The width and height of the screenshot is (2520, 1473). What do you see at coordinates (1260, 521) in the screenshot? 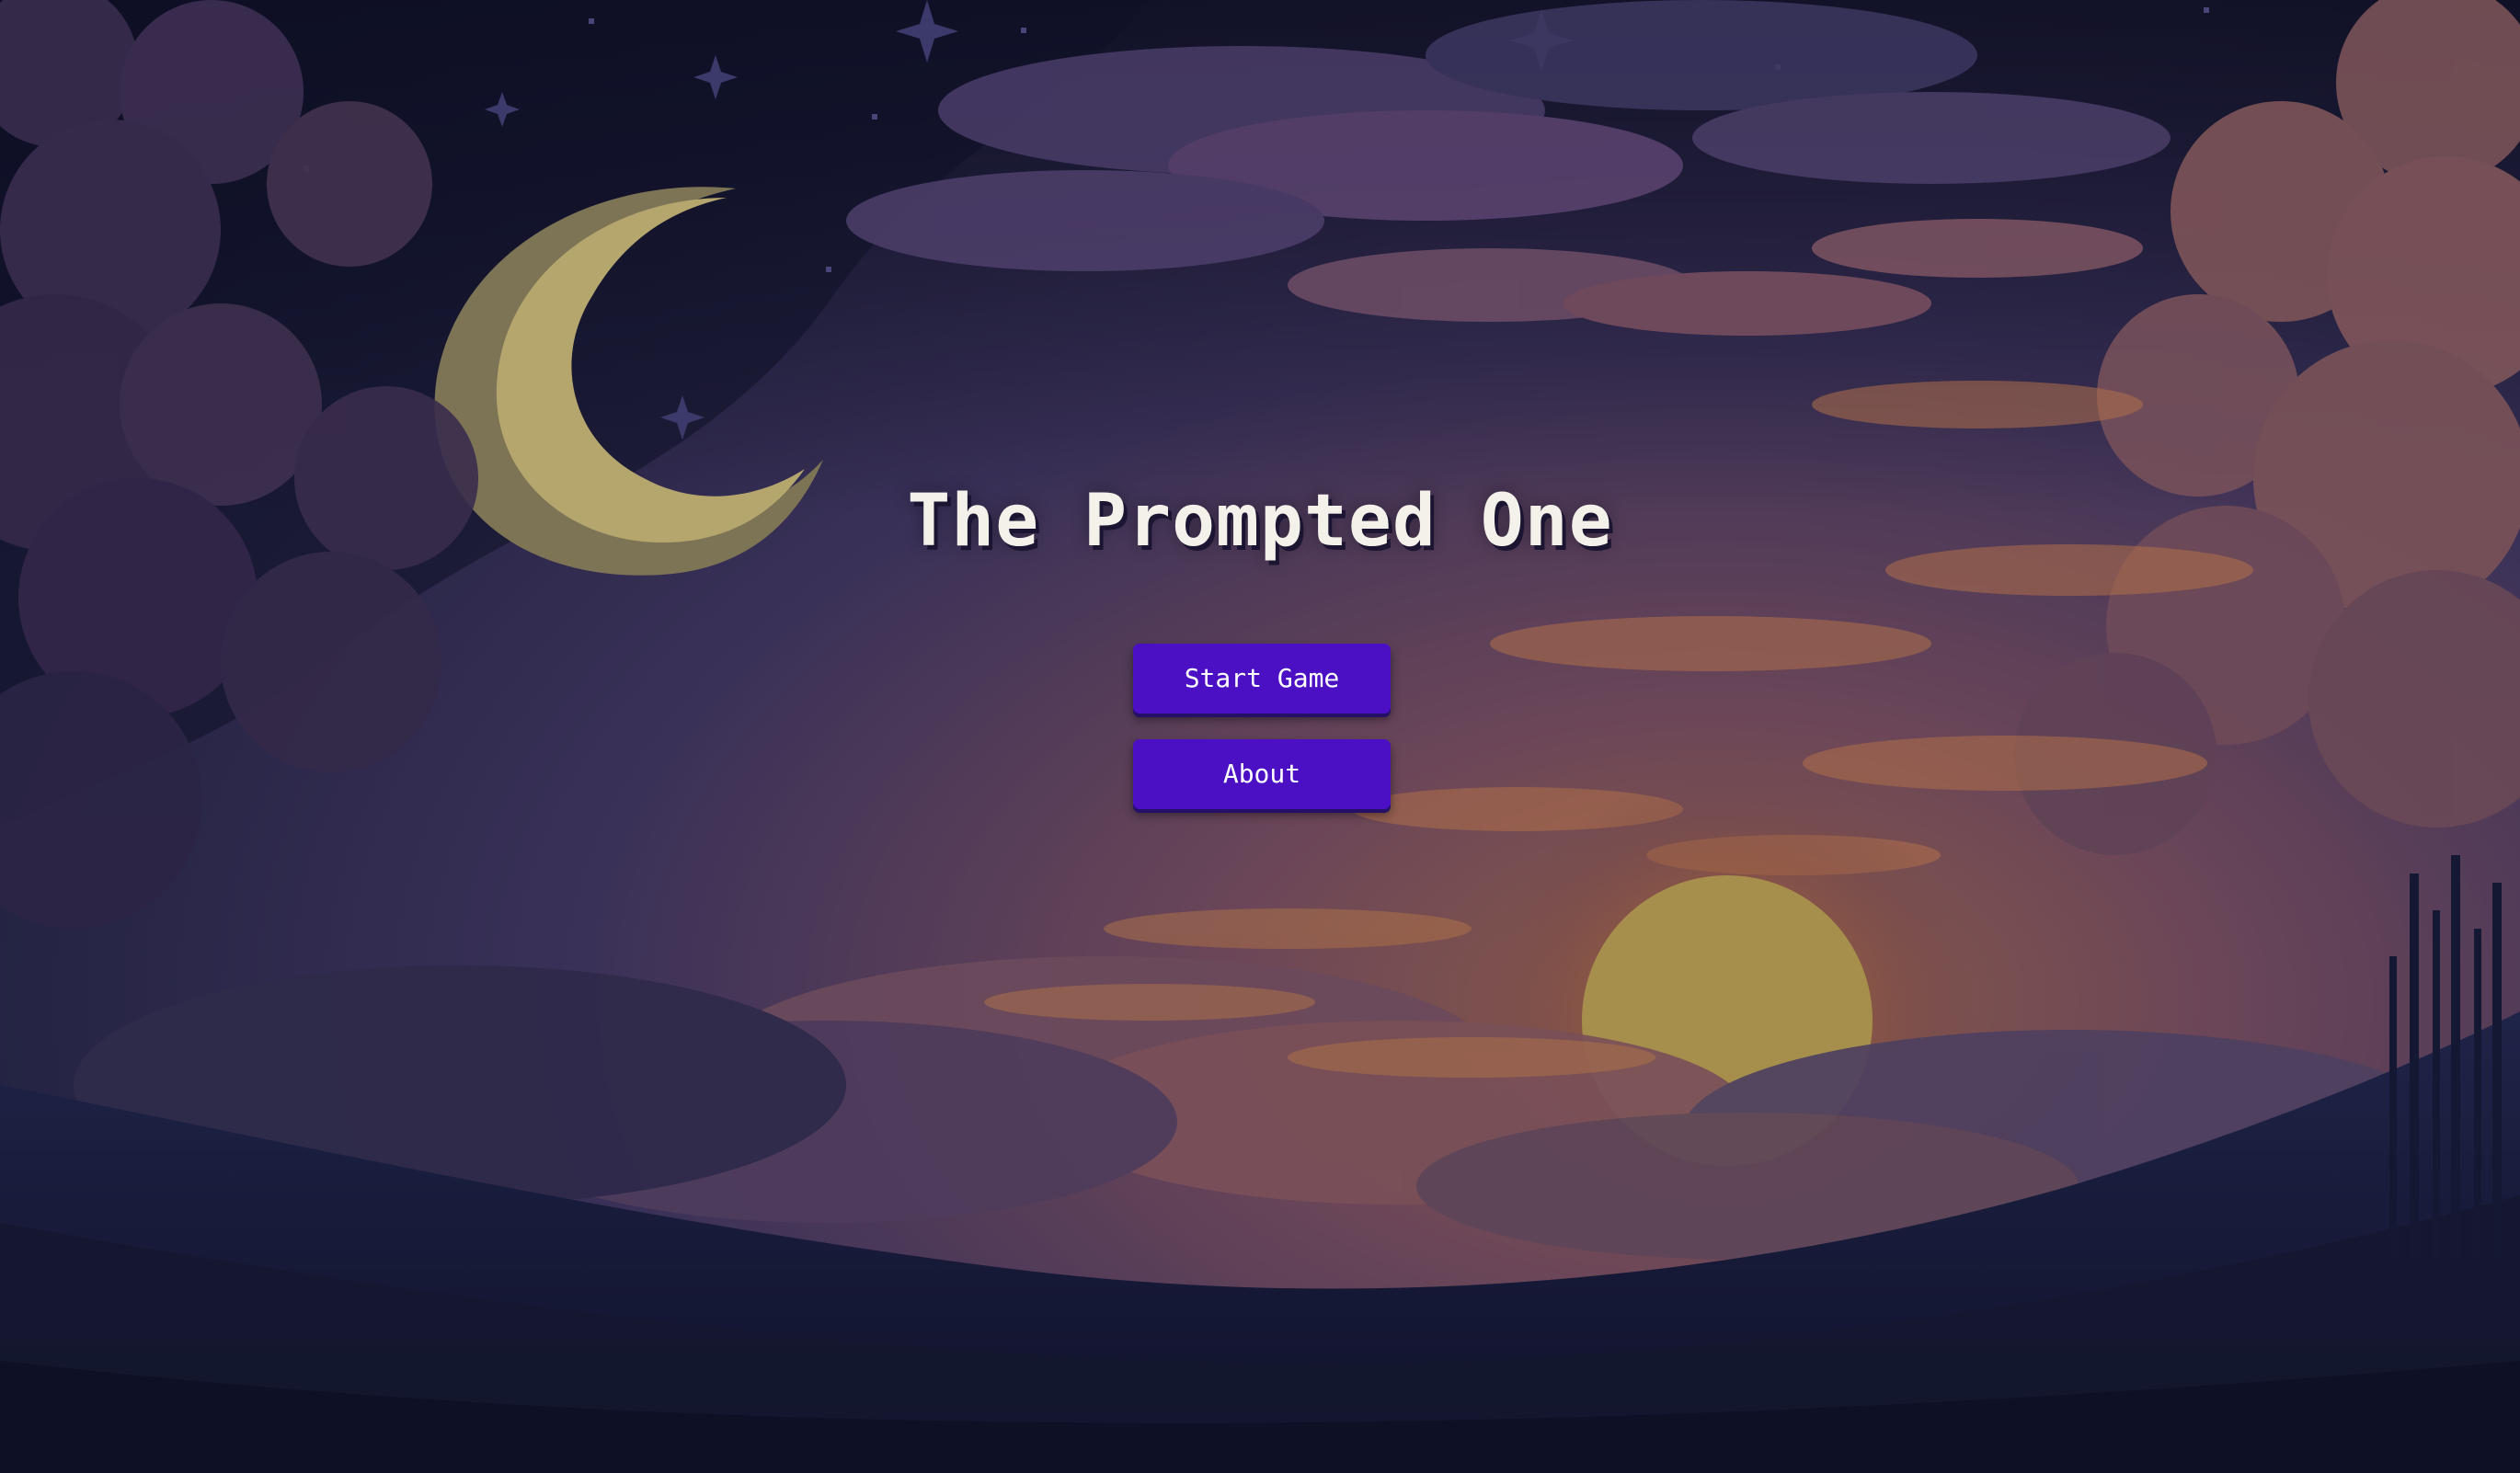
I see `game-title: The Prompted One` at bounding box center [1260, 521].